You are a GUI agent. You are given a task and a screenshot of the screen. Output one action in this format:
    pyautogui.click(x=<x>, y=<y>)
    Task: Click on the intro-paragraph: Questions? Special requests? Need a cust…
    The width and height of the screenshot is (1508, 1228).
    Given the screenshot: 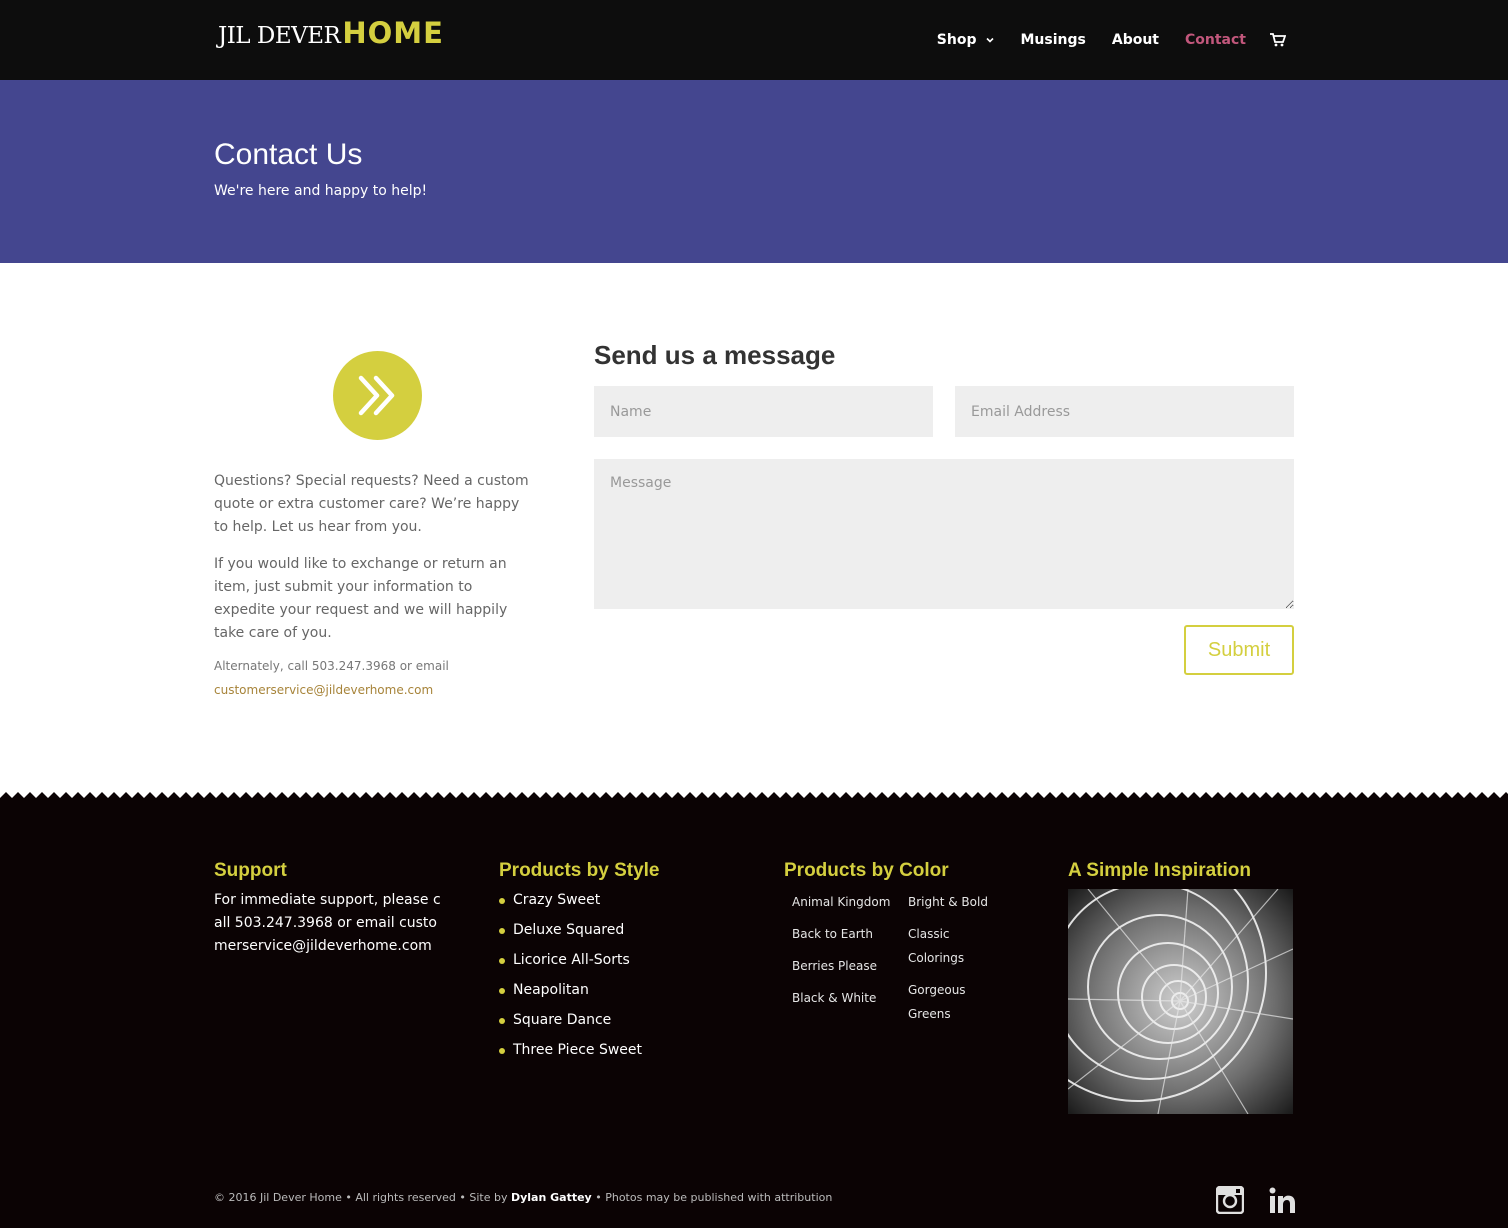 What is the action you would take?
    pyautogui.click(x=371, y=504)
    